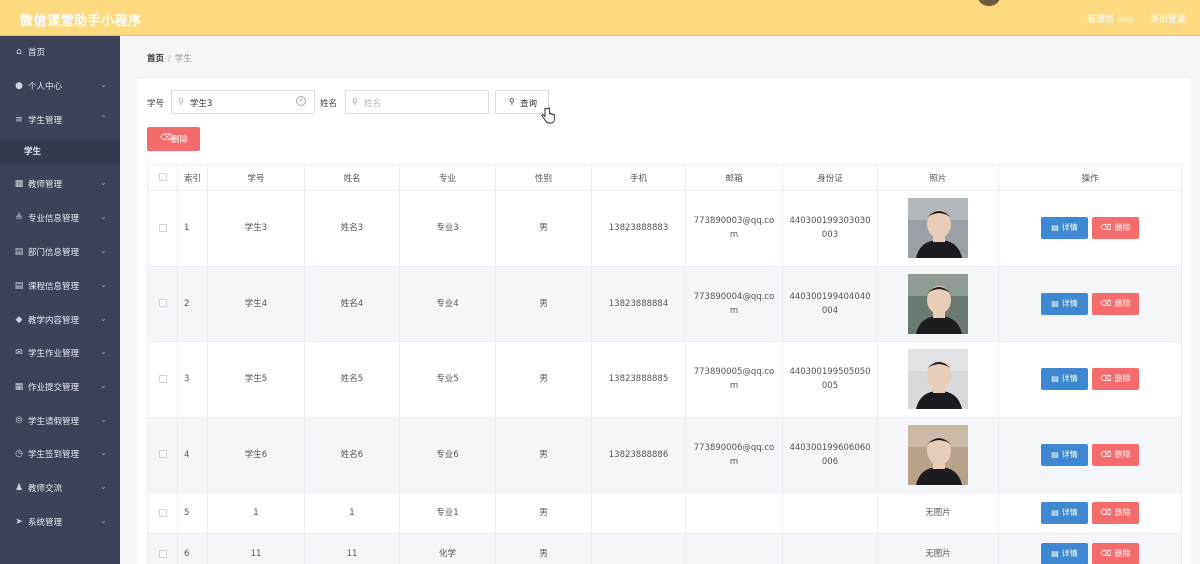 Image resolution: width=1200 pixels, height=564 pixels. I want to click on student-no-input: ⚲ 学生3 ✕, so click(243, 102).